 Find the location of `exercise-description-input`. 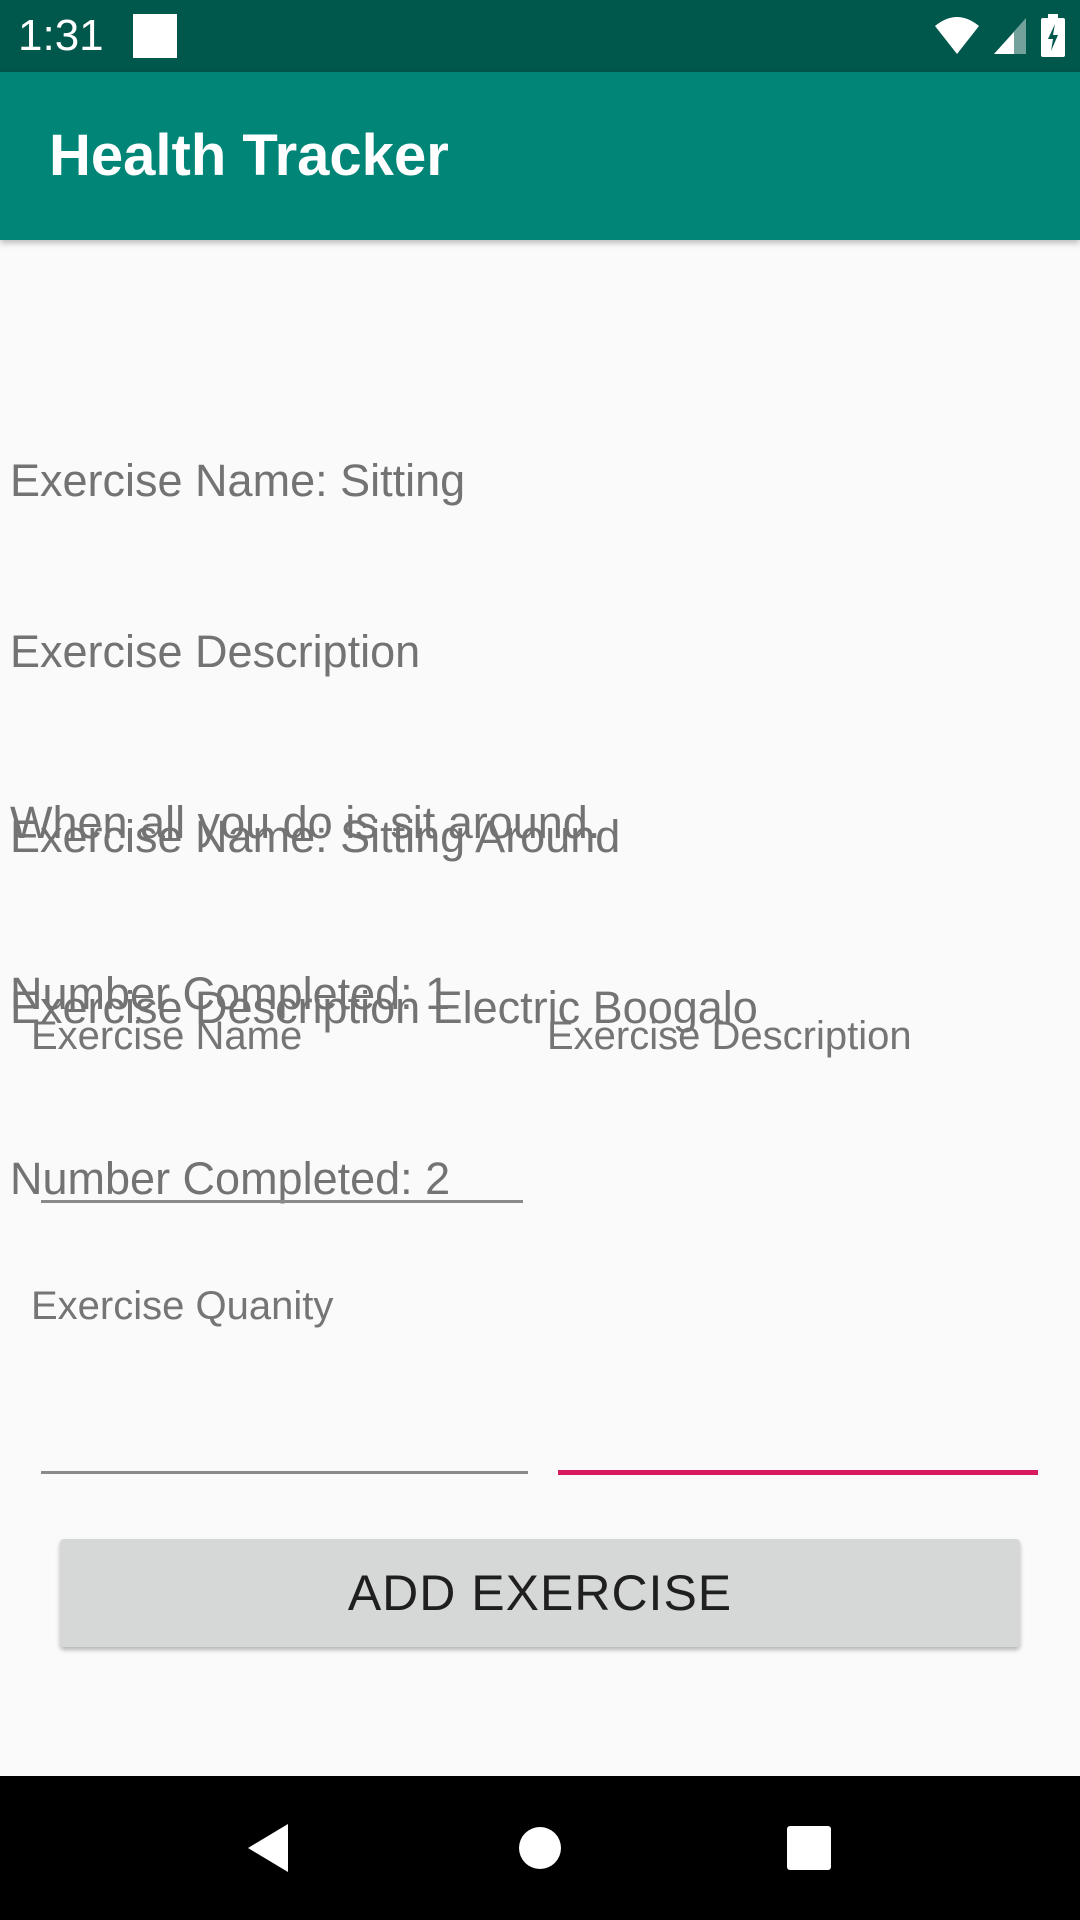

exercise-description-input is located at coordinates (798, 1422).